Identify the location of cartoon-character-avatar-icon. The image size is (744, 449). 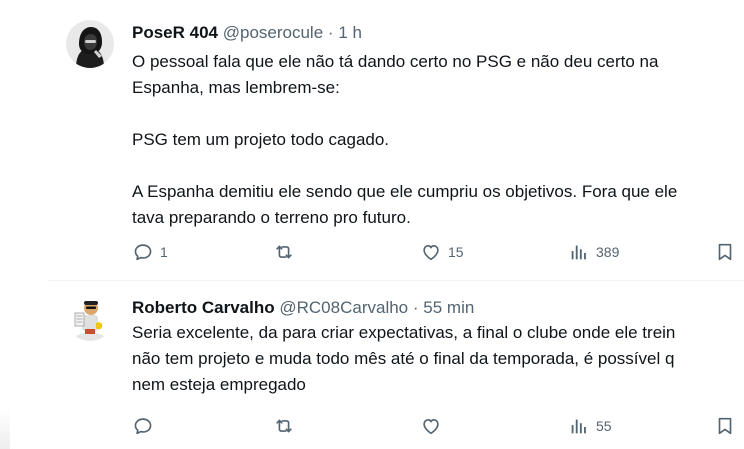
(90, 317).